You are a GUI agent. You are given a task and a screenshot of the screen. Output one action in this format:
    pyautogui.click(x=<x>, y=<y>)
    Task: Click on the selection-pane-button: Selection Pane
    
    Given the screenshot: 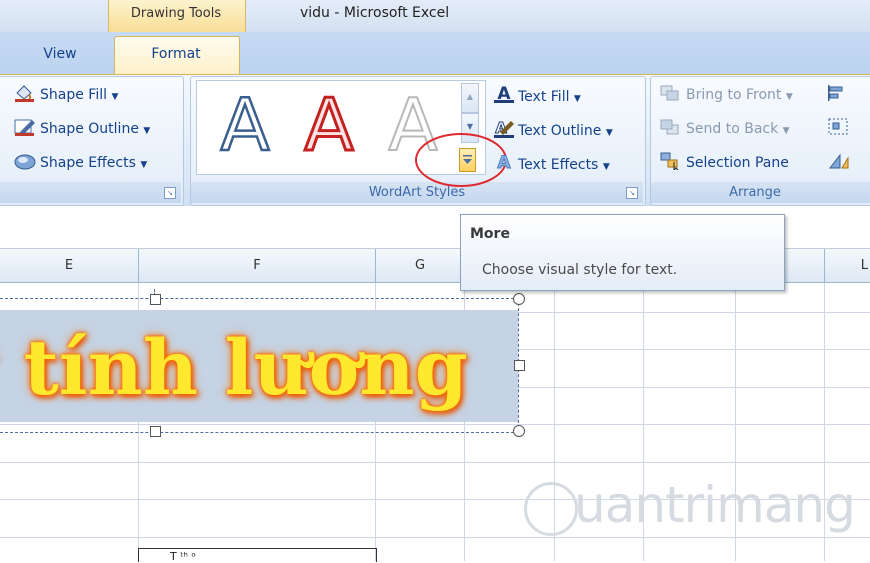 What is the action you would take?
    pyautogui.click(x=724, y=163)
    